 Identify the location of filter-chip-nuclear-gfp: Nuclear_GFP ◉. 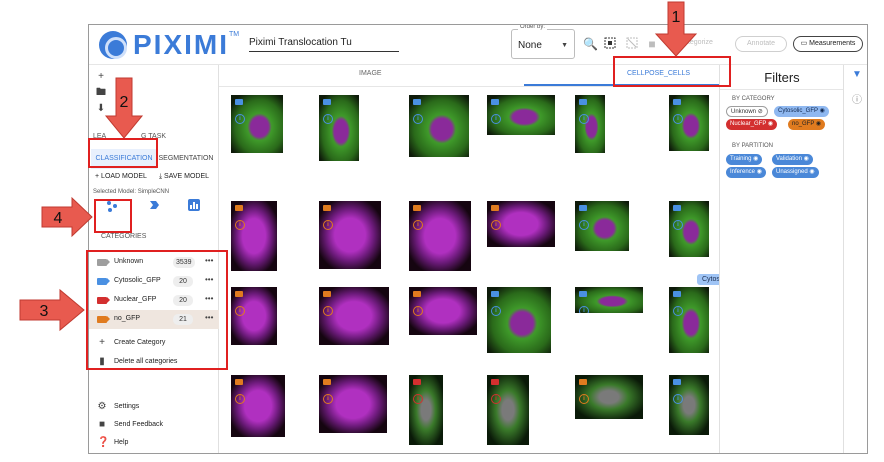
(752, 124).